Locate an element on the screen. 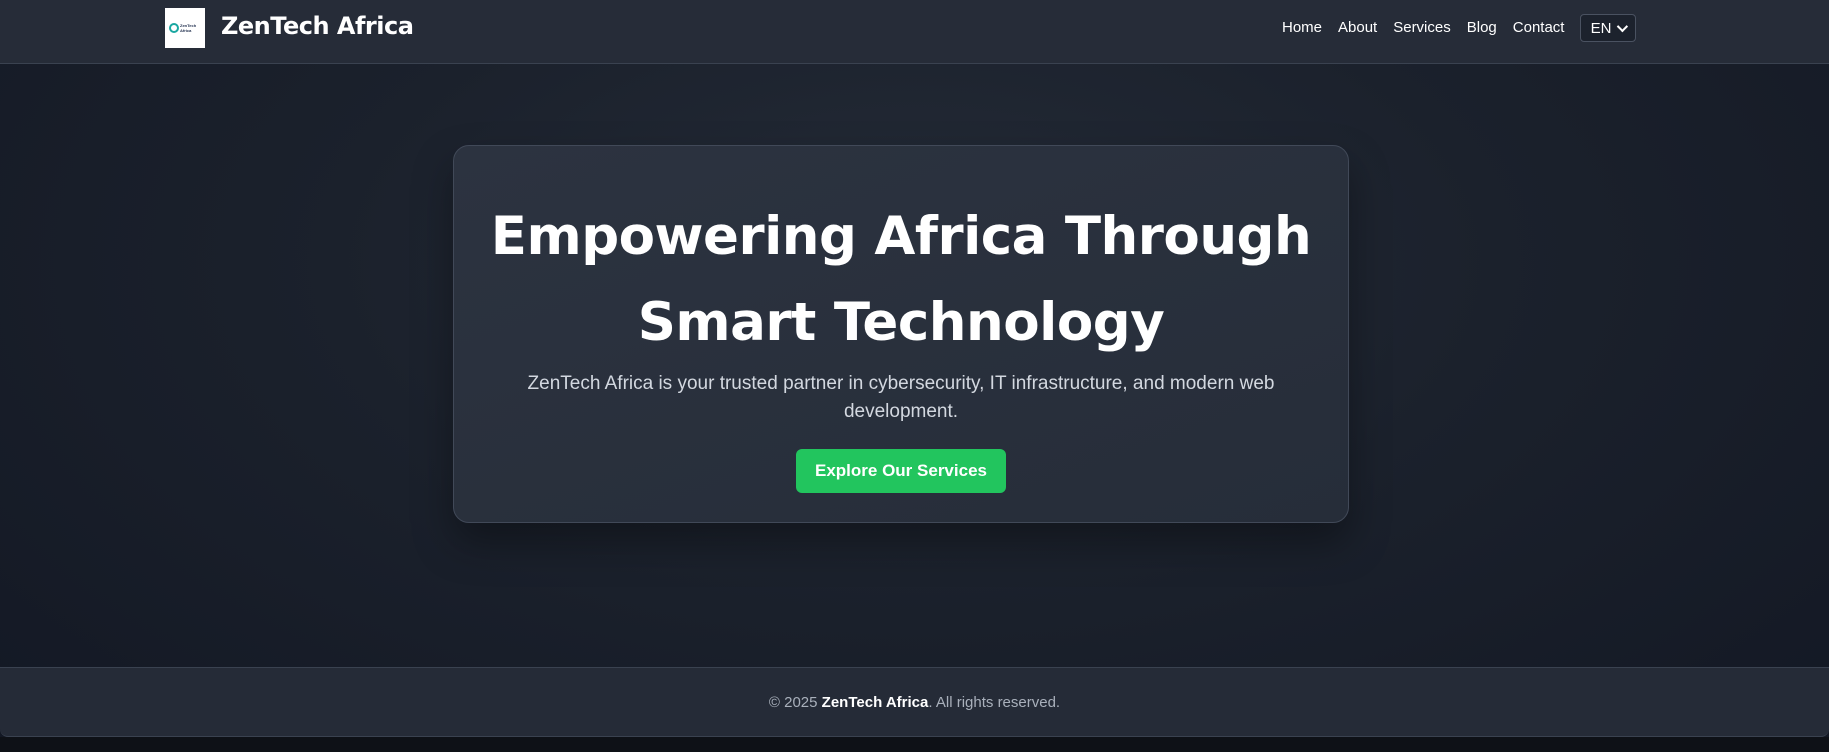 The width and height of the screenshot is (1829, 752). main-nav: Home About Services Blog Contact is located at coordinates (1423, 27).